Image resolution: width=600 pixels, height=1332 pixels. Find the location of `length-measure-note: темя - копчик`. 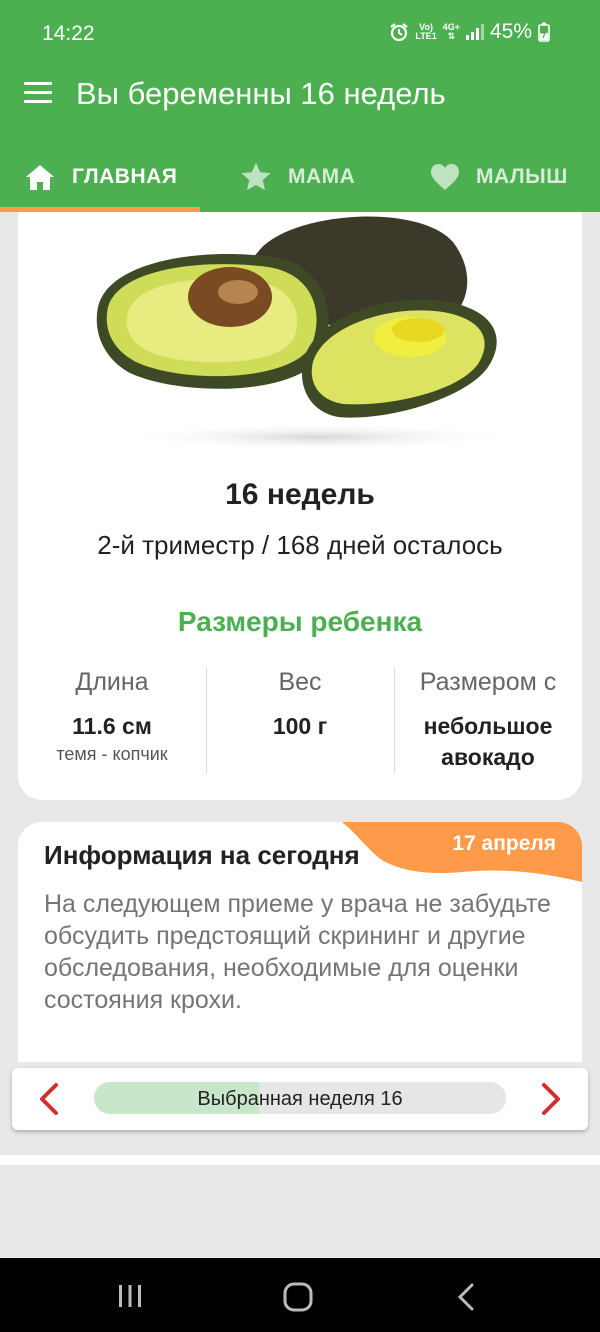

length-measure-note: темя - копчик is located at coordinates (112, 754).